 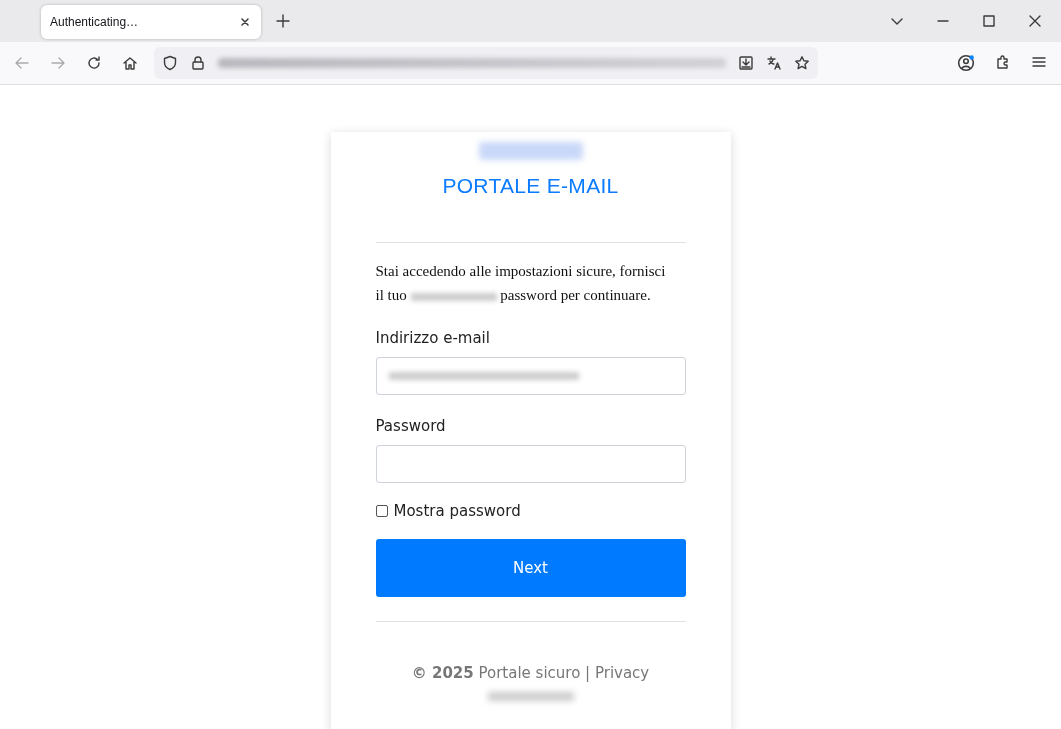 I want to click on email-field, so click(x=530, y=376).